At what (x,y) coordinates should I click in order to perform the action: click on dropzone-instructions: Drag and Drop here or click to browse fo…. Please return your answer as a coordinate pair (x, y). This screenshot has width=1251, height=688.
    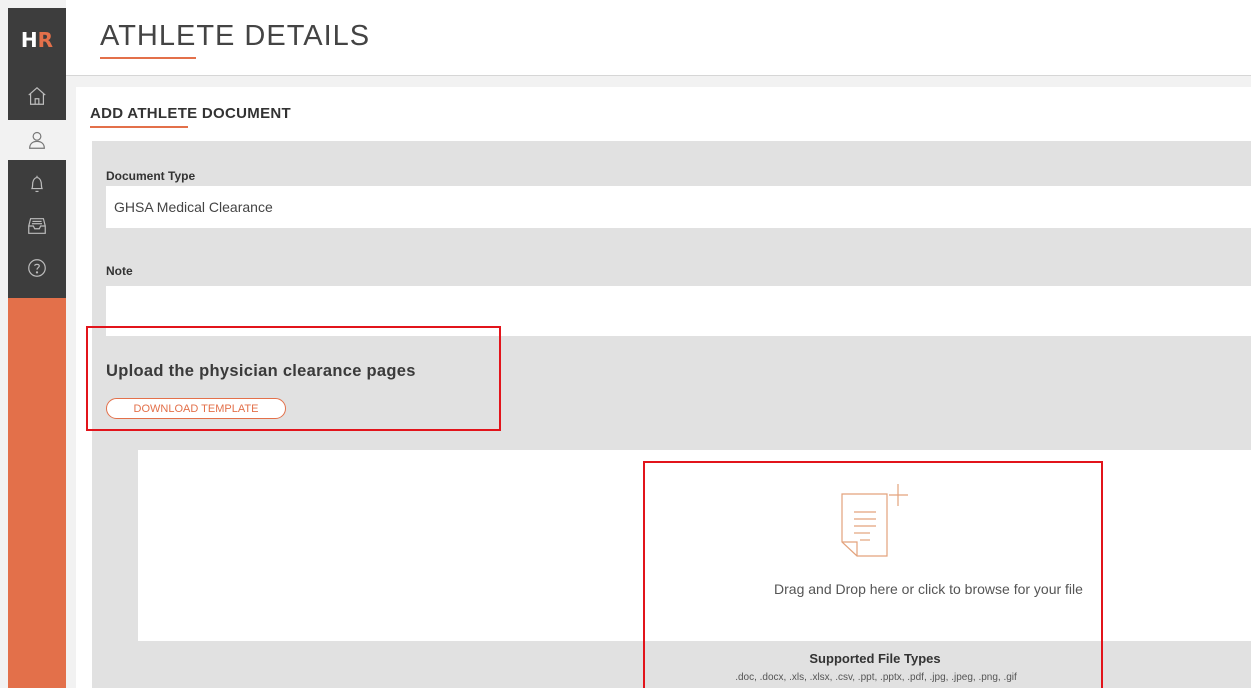
    Looking at the image, I should click on (928, 589).